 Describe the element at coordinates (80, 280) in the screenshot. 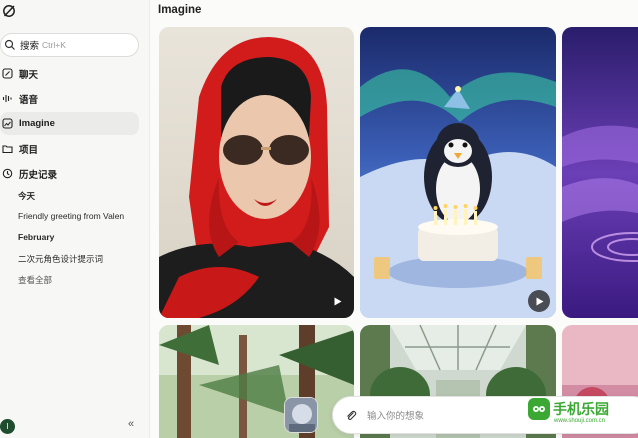

I see `history-view-all: 查看全部` at that location.